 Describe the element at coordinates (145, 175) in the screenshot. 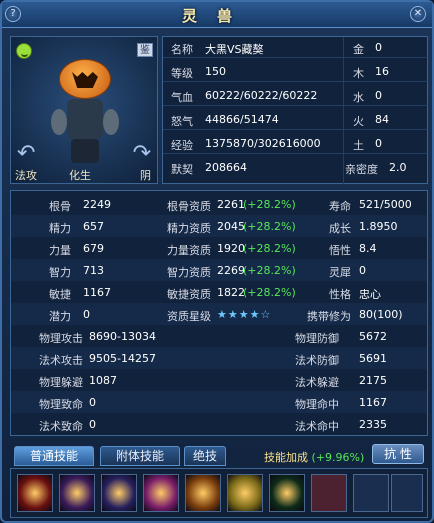

I see `element-yin-label: 阴` at that location.